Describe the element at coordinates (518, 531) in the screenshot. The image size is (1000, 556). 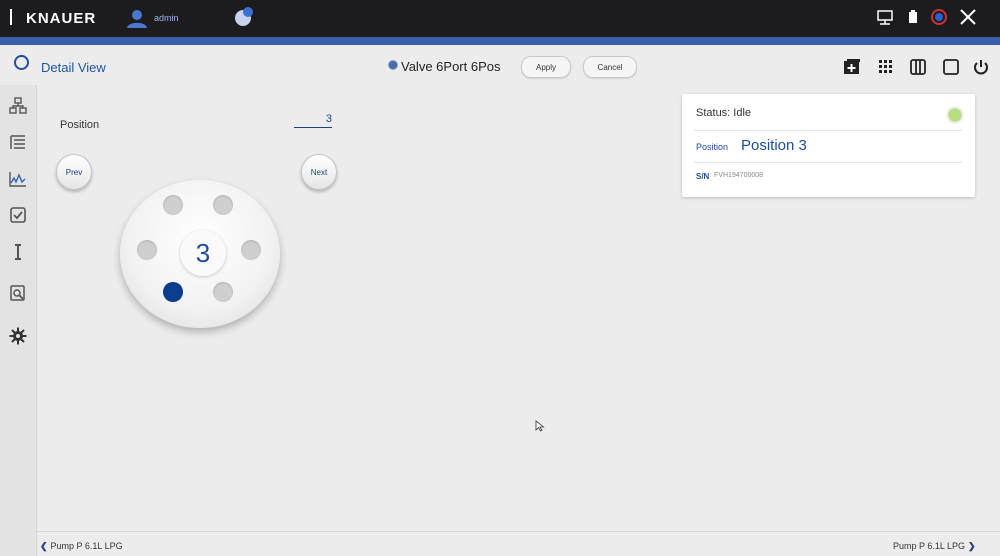
I see `footer-divider` at that location.